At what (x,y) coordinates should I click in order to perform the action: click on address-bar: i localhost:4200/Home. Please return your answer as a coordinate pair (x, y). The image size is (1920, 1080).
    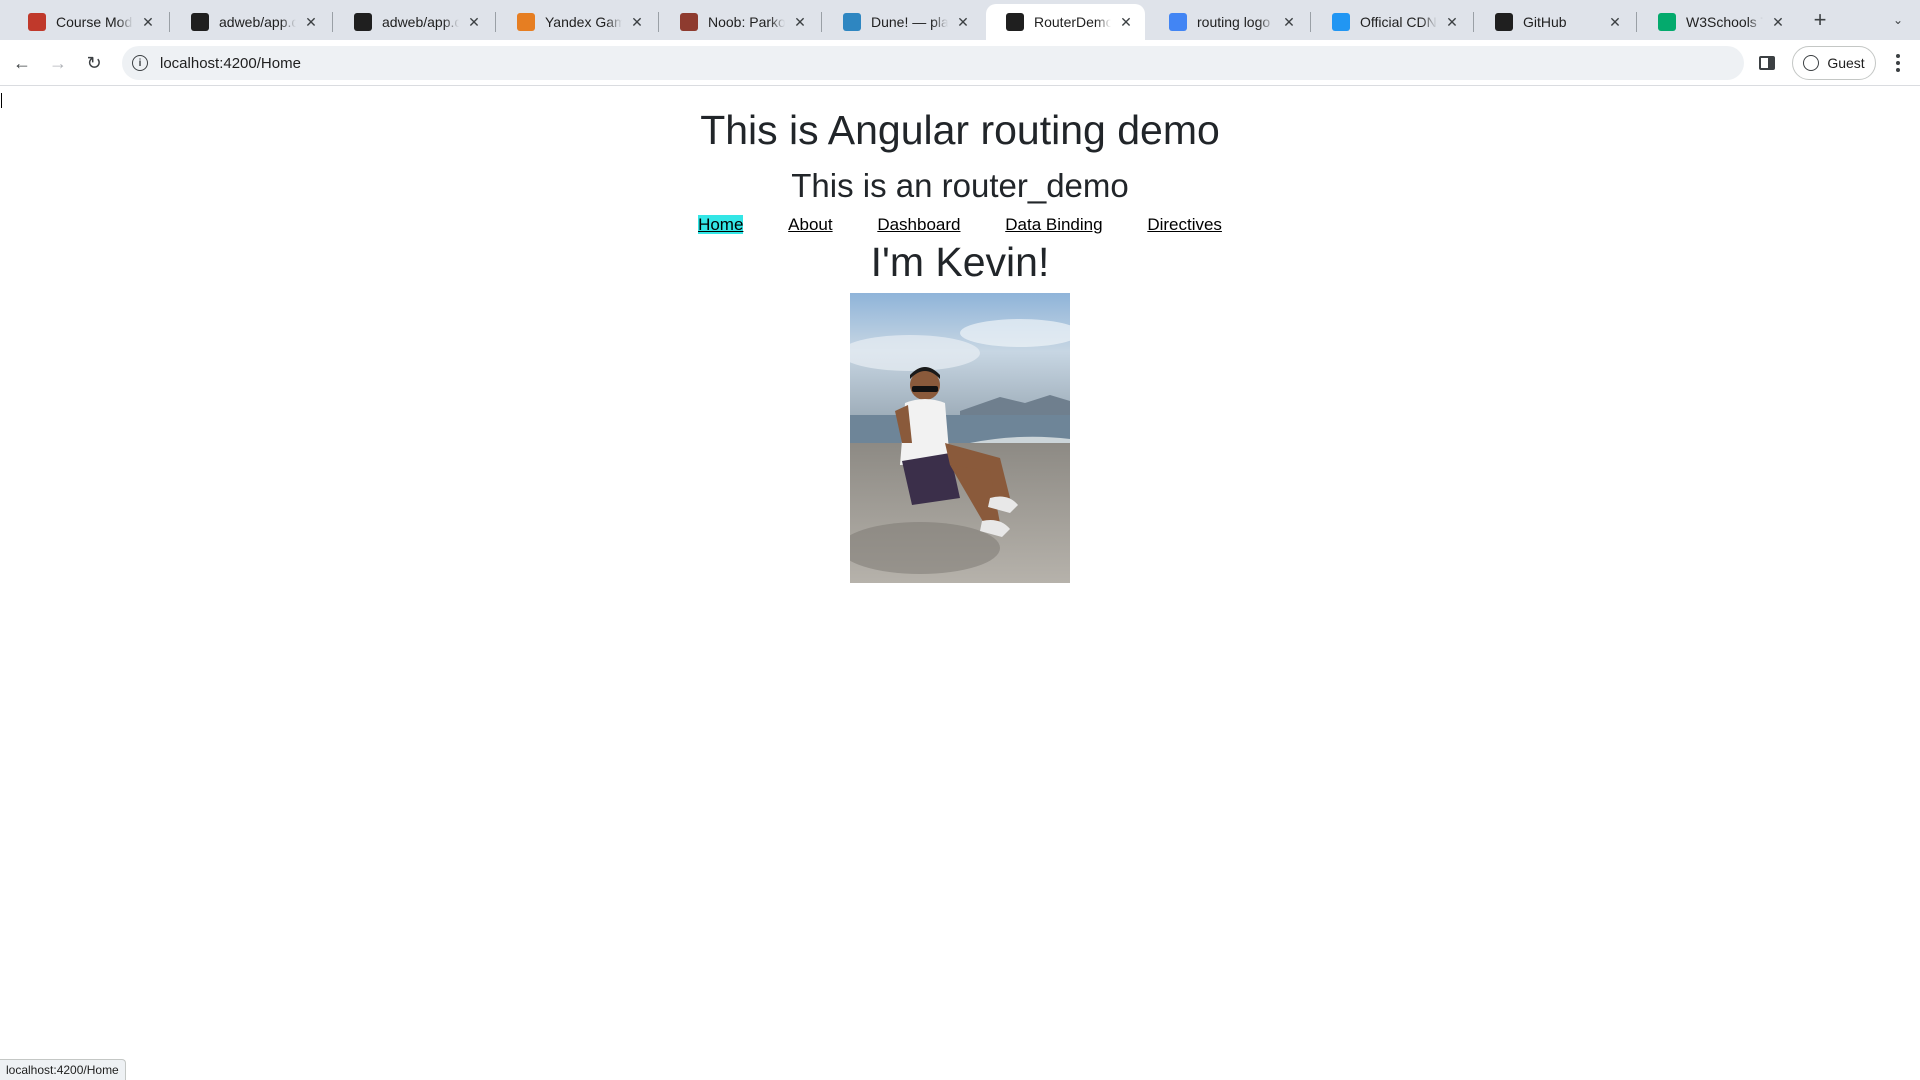
    Looking at the image, I should click on (933, 63).